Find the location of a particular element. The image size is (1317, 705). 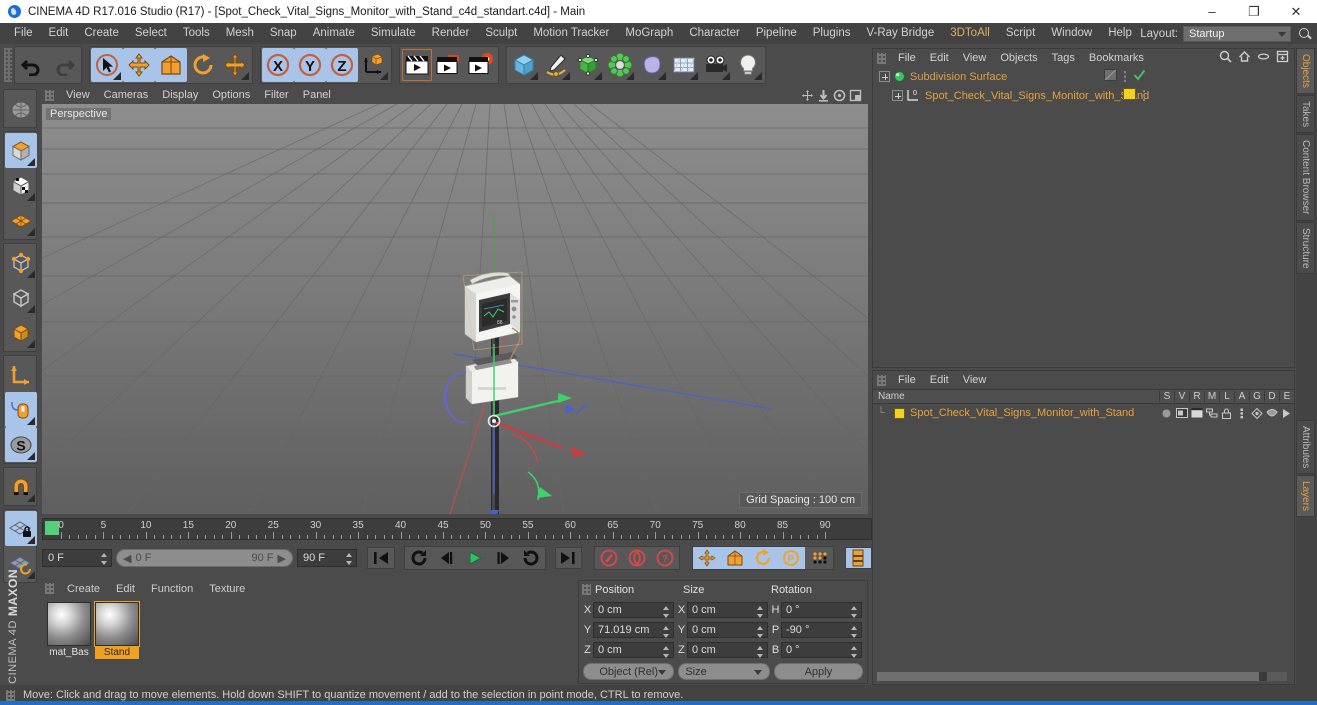

material-item: Stand is located at coordinates (117, 630).